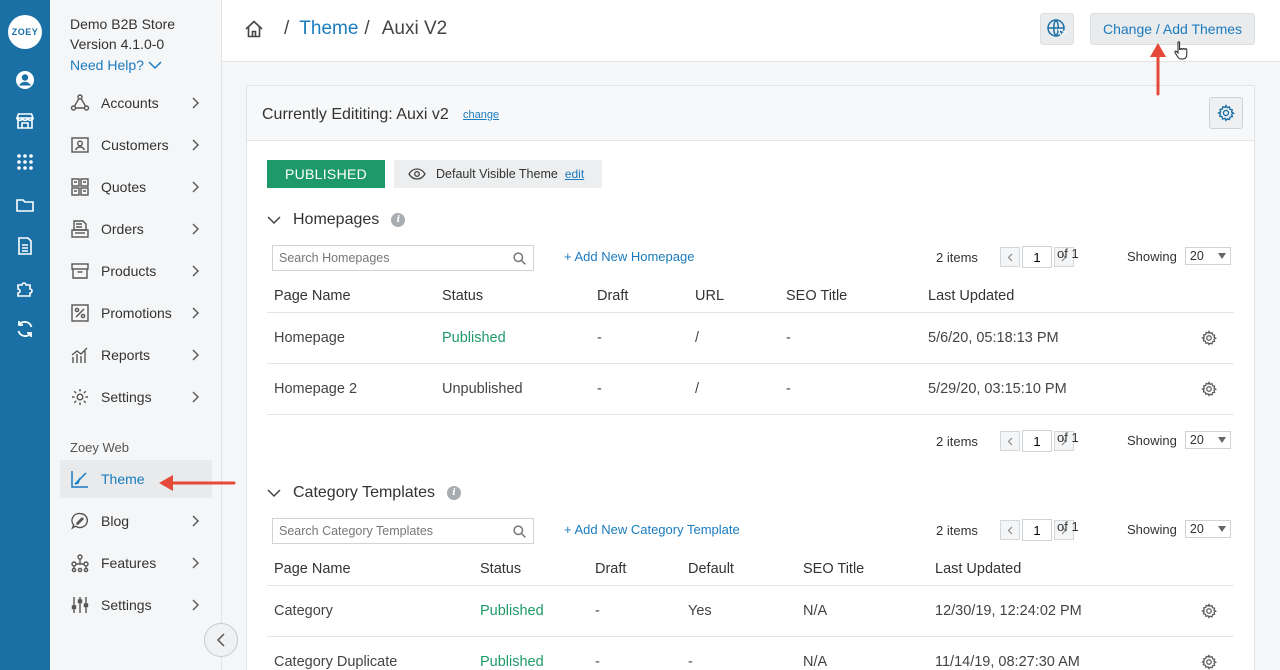  Describe the element at coordinates (25, 162) in the screenshot. I see `apps-grid-icon` at that location.